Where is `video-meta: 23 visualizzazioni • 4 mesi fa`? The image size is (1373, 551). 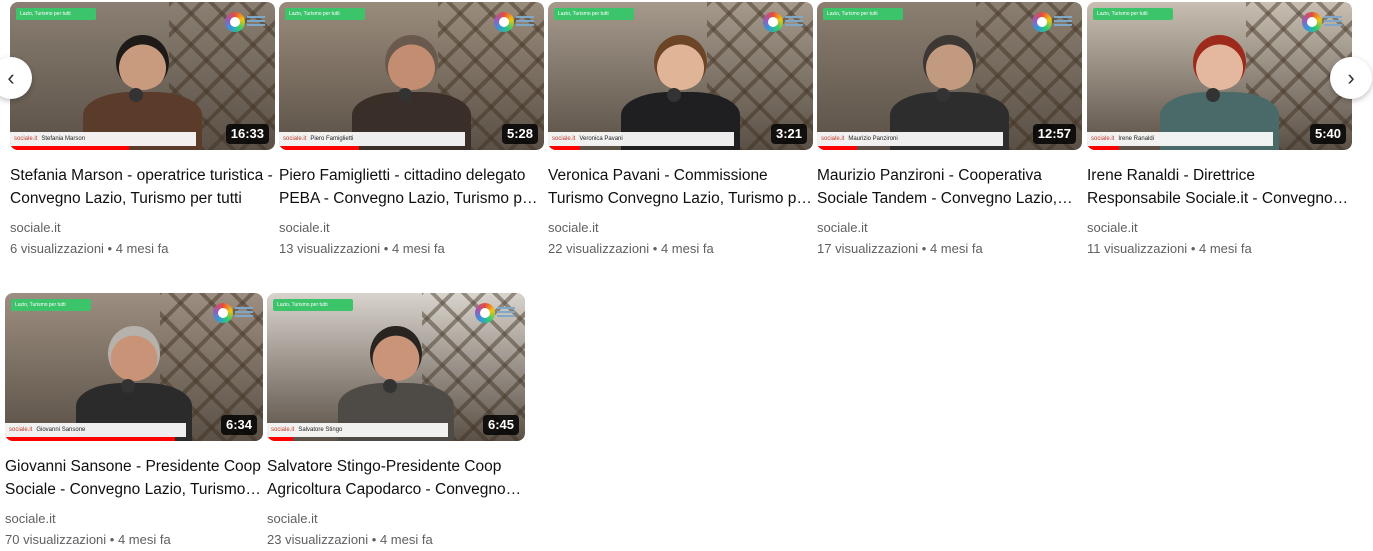
video-meta: 23 visualizzazioni • 4 mesi fa is located at coordinates (350, 539).